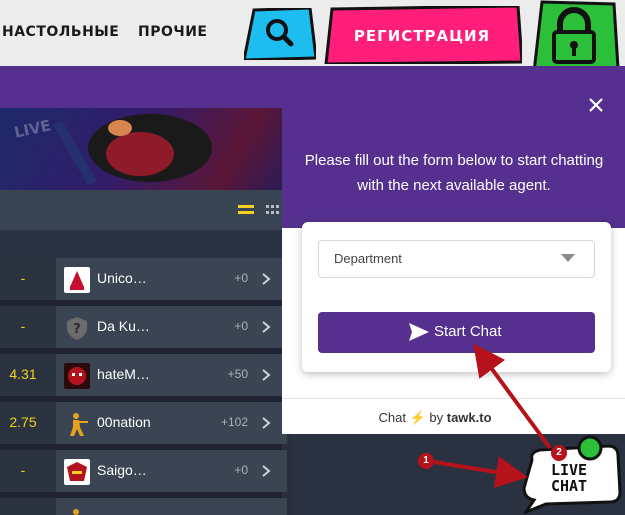 The width and height of the screenshot is (625, 515). What do you see at coordinates (368, 258) in the screenshot?
I see `department-select-value: Department` at bounding box center [368, 258].